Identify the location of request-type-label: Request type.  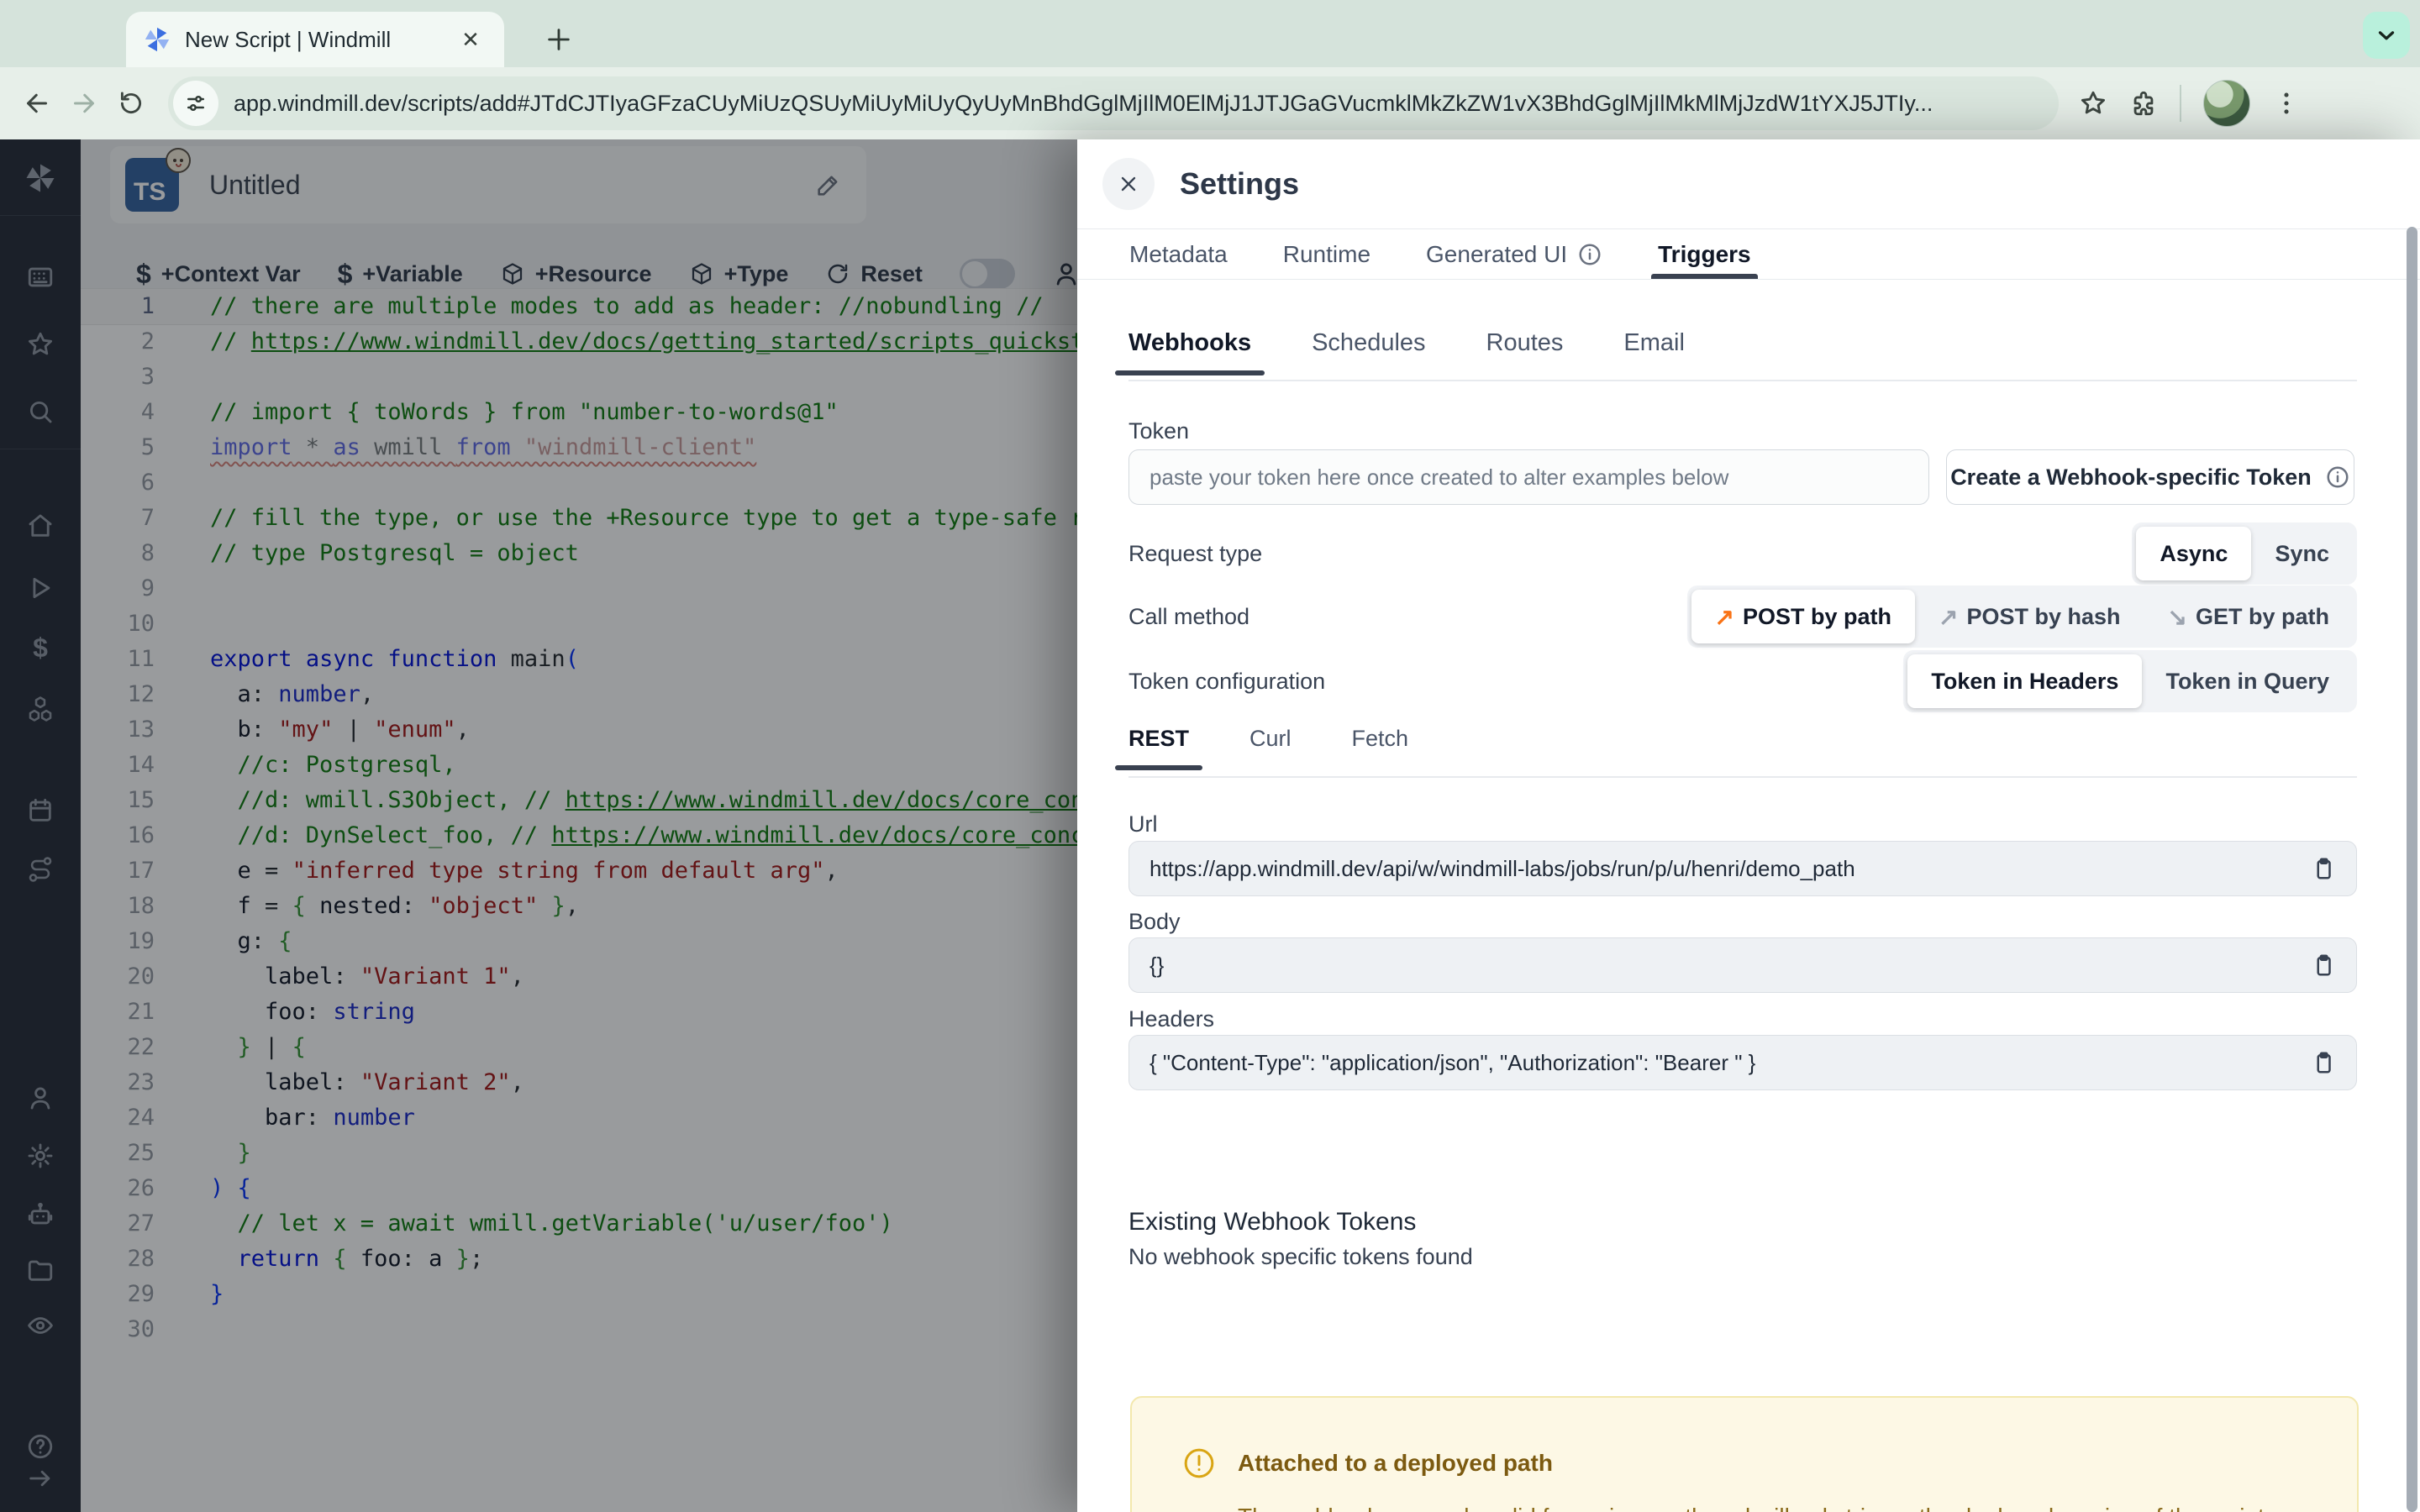
(1195, 553).